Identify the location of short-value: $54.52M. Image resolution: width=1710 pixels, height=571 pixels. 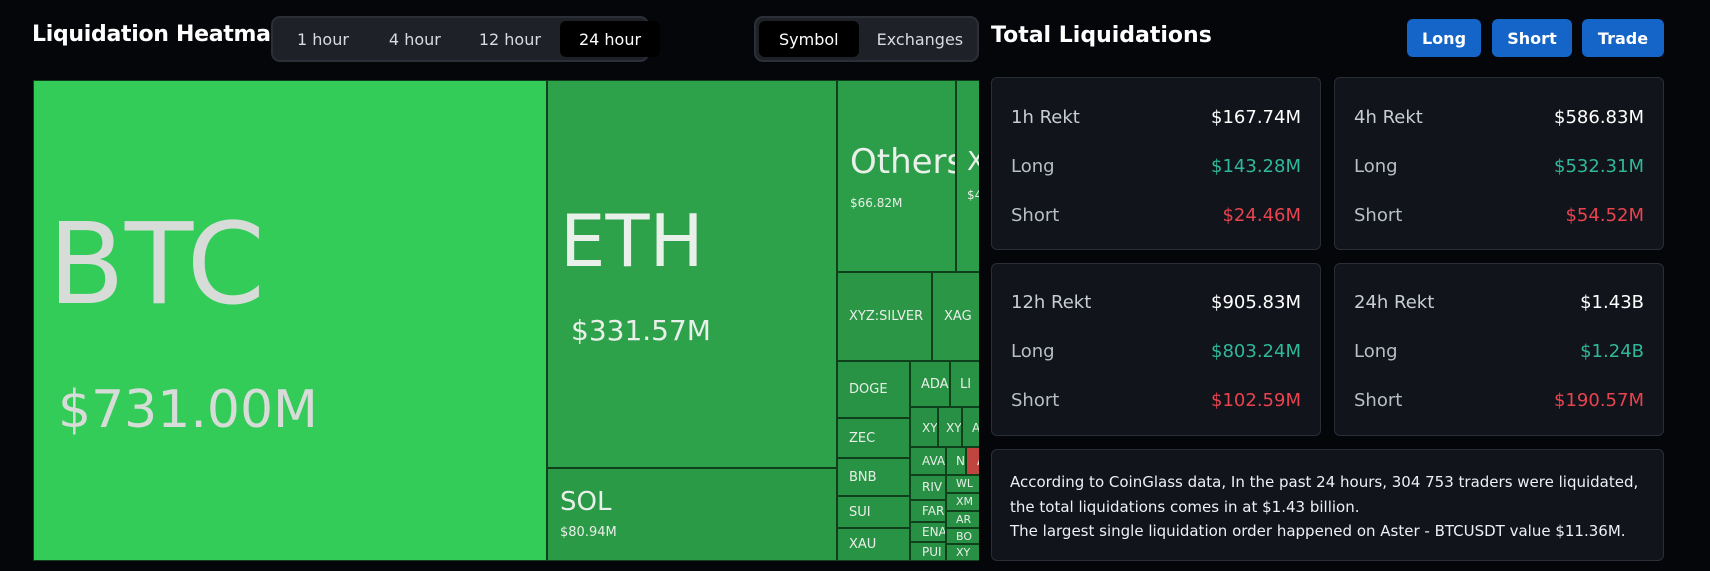
(1604, 215).